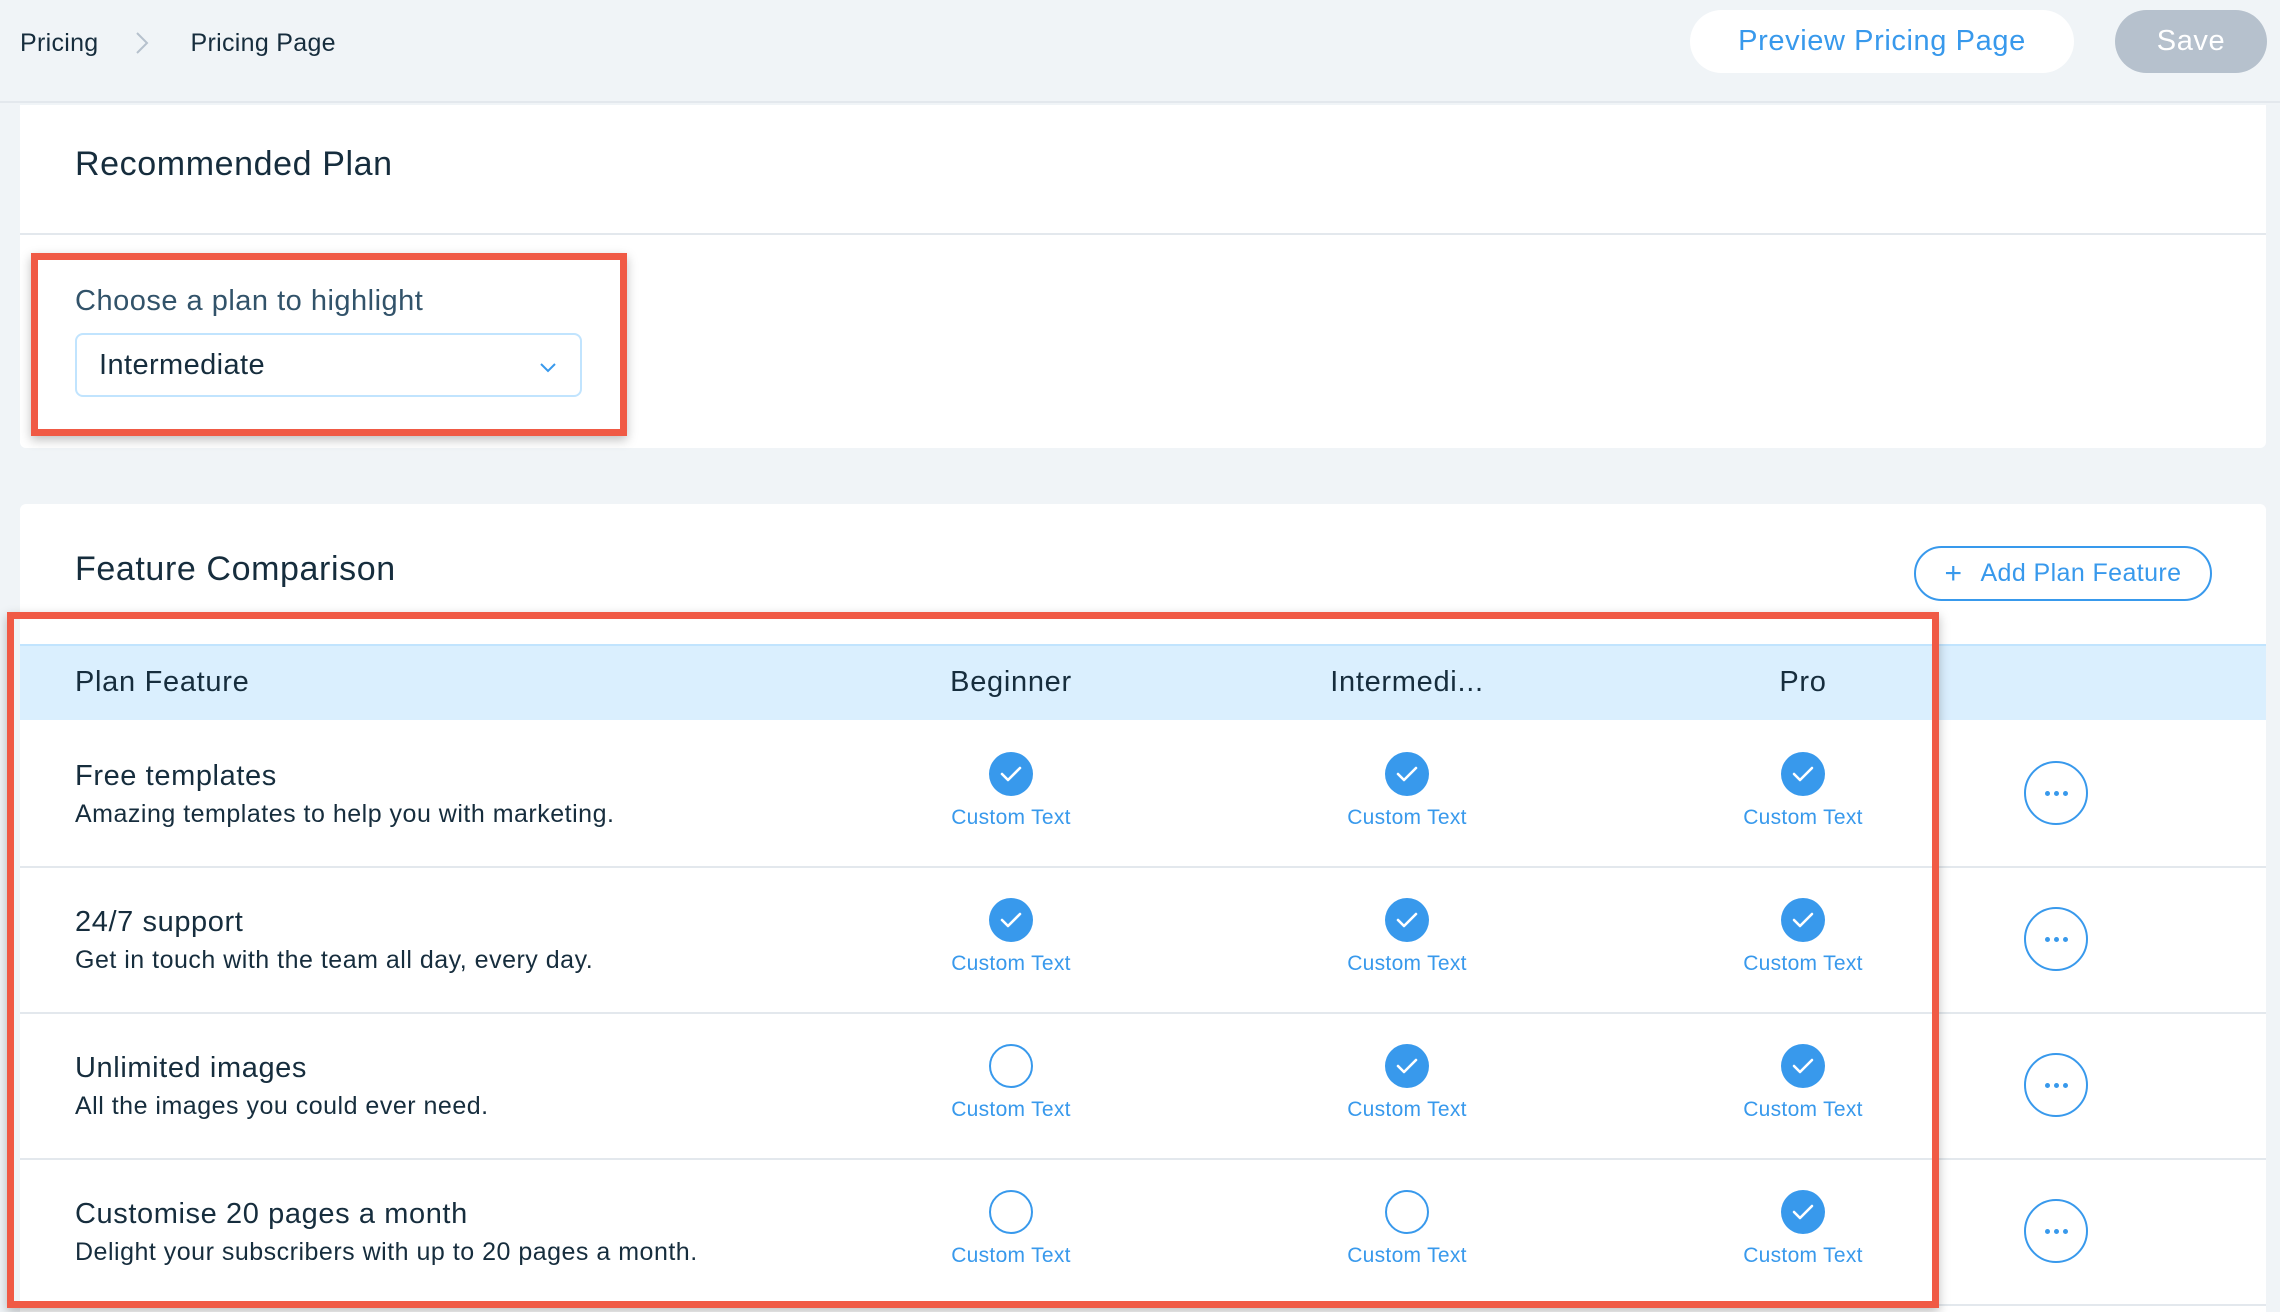 This screenshot has height=1312, width=2280. I want to click on chevron-right-icon, so click(142, 43).